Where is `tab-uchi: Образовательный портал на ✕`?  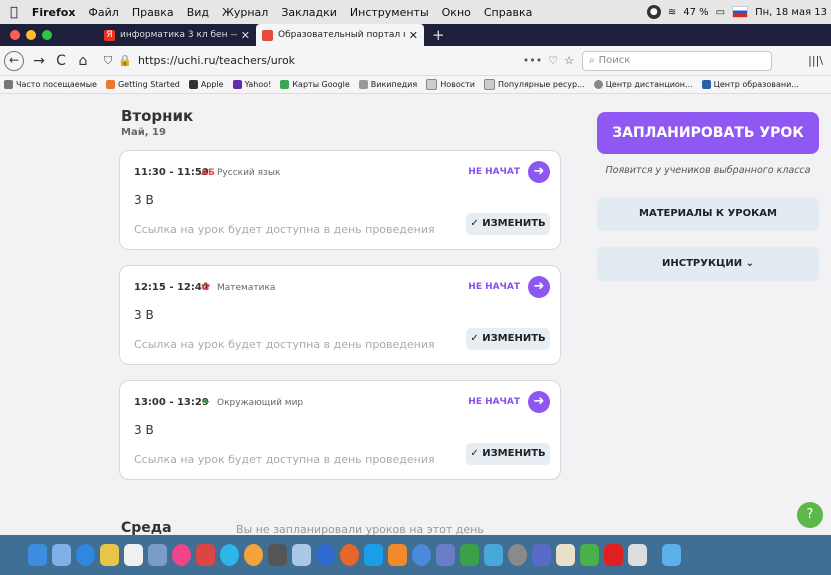
tab-uchi: Образовательный портал на ✕ is located at coordinates (340, 35).